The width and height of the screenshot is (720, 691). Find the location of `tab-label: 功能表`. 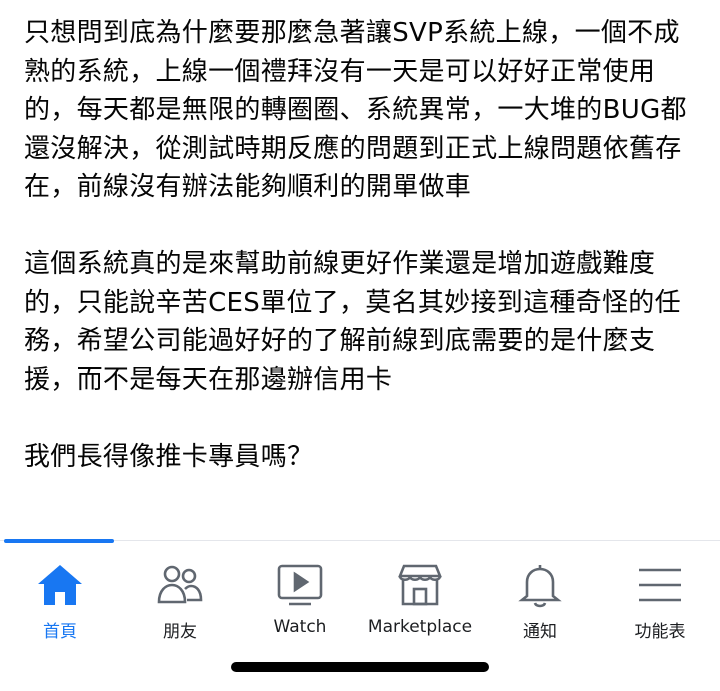

tab-label: 功能表 is located at coordinates (660, 632).